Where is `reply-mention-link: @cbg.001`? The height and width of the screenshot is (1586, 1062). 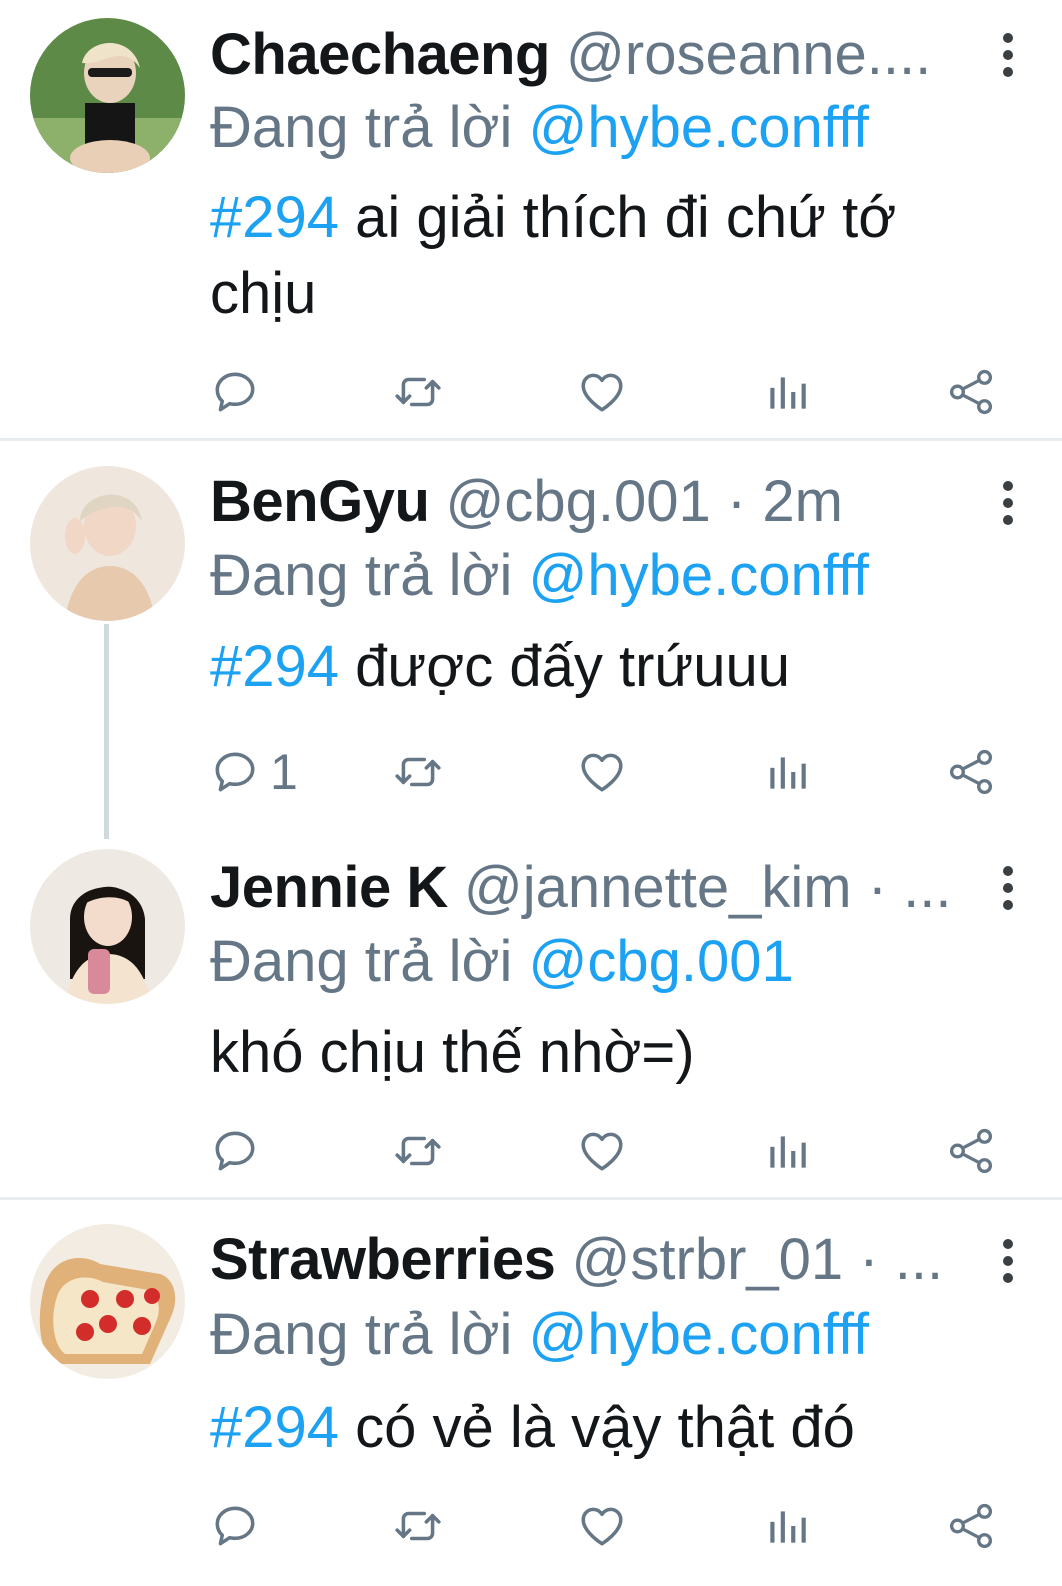 reply-mention-link: @cbg.001 is located at coordinates (661, 961).